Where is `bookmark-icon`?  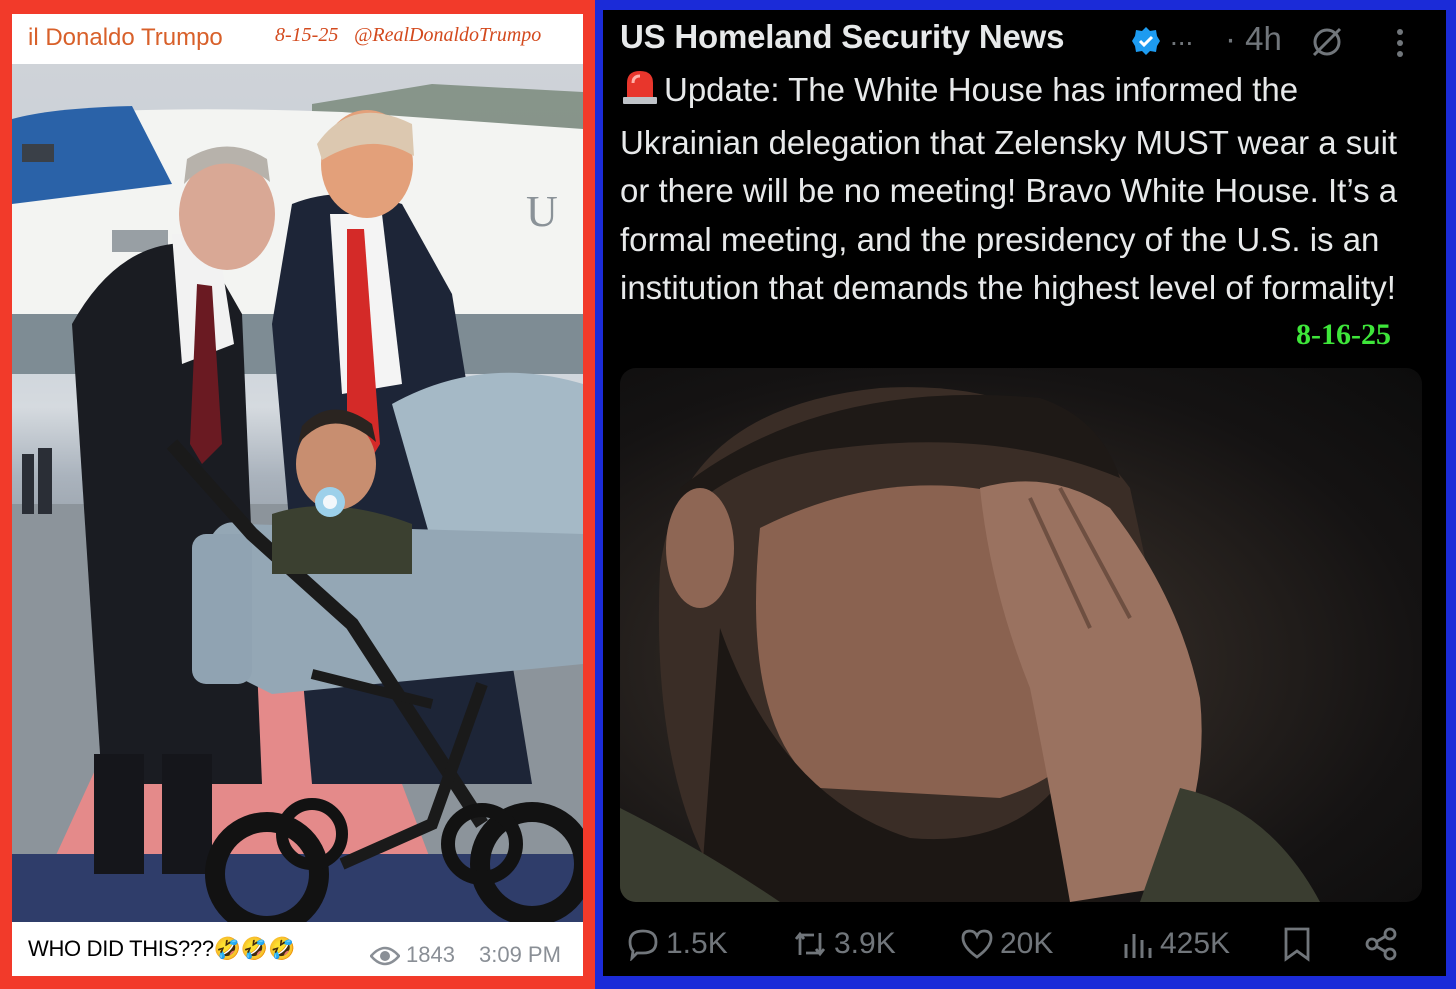
bookmark-icon is located at coordinates (1297, 944).